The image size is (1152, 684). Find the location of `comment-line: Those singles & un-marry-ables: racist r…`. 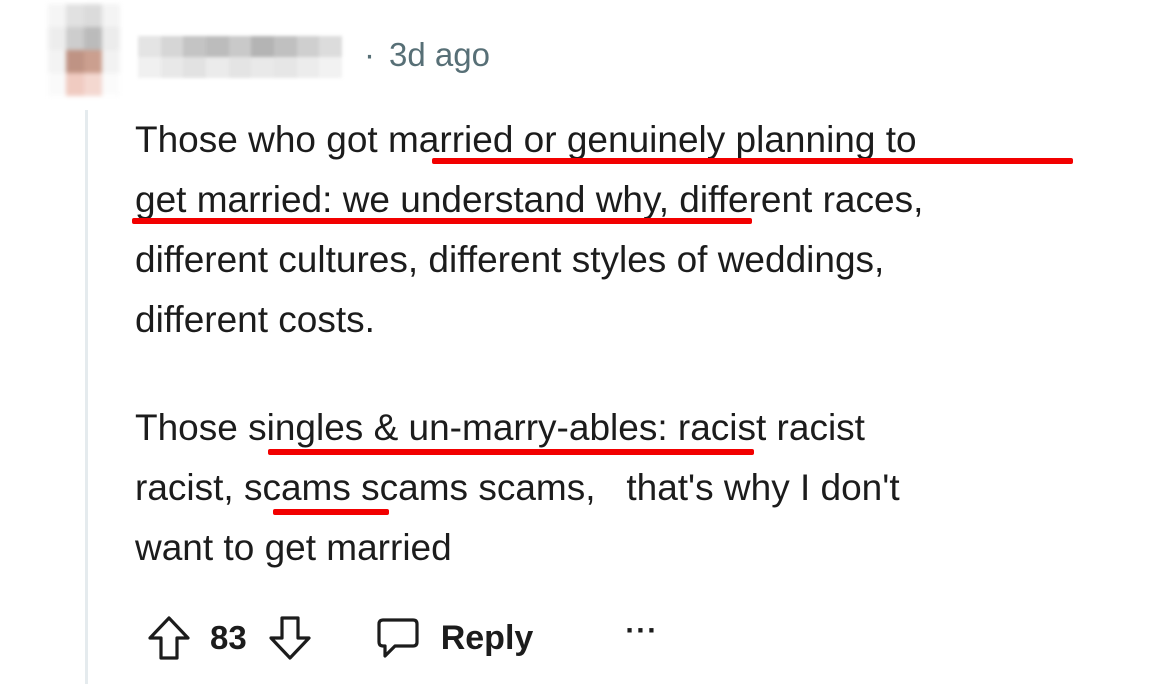

comment-line: Those singles & un-marry-ables: racist r… is located at coordinates (500, 427).